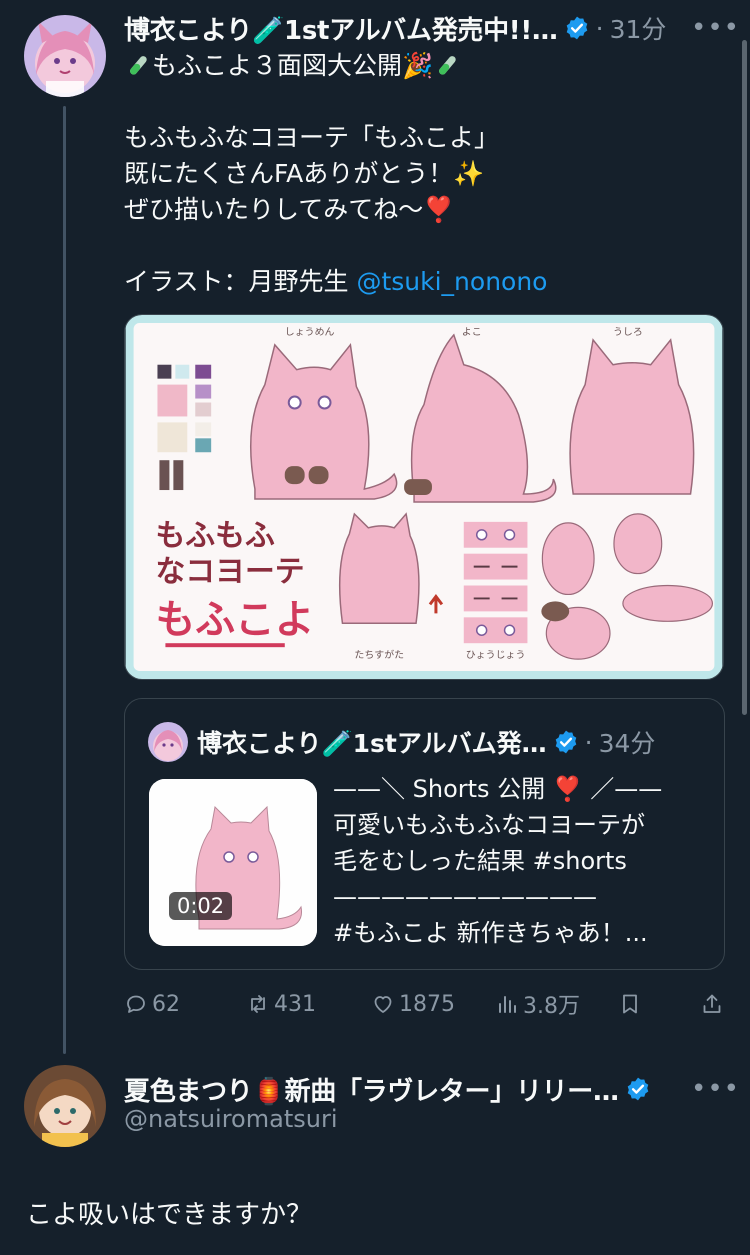 This screenshot has height=1255, width=750. I want to click on share-button, so click(714, 1004).